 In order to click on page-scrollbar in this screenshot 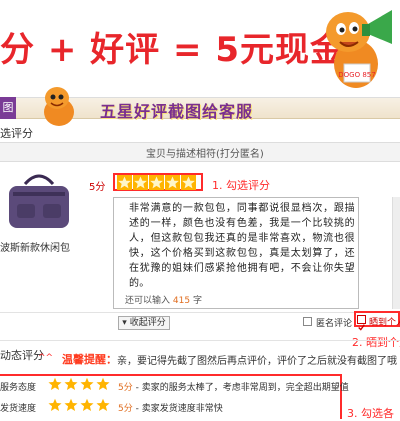, I will do `click(396, 253)`.